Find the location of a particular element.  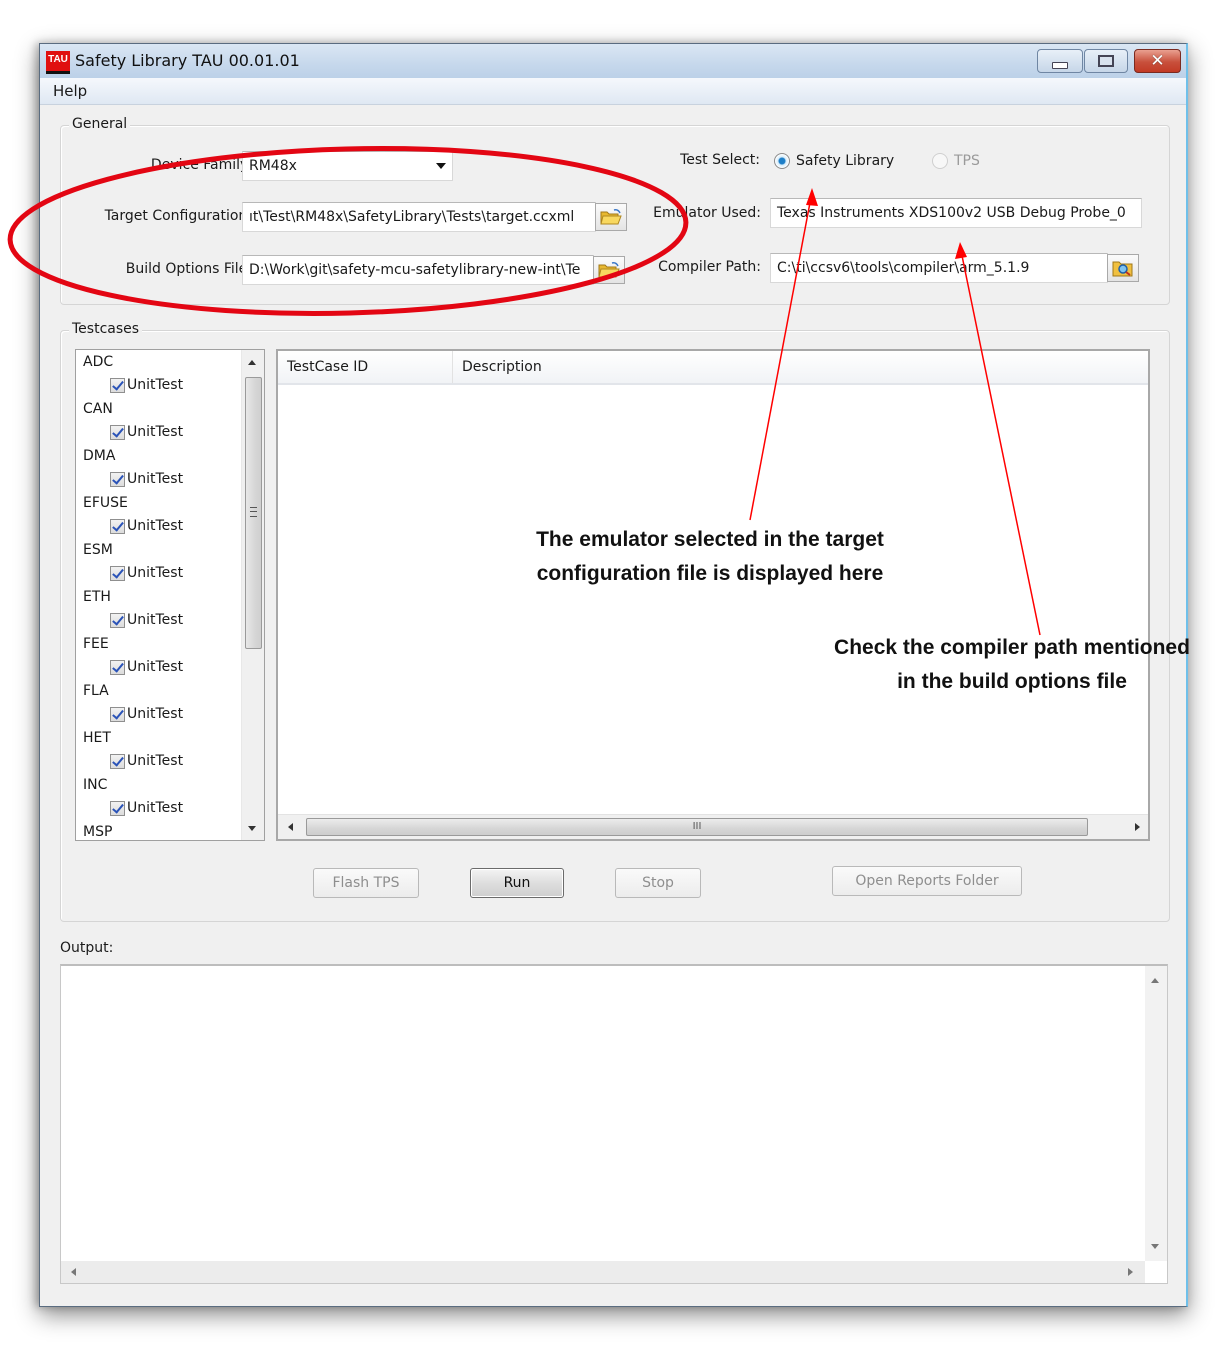

compiler-path-label: Compiler Path: is located at coordinates (709, 267).